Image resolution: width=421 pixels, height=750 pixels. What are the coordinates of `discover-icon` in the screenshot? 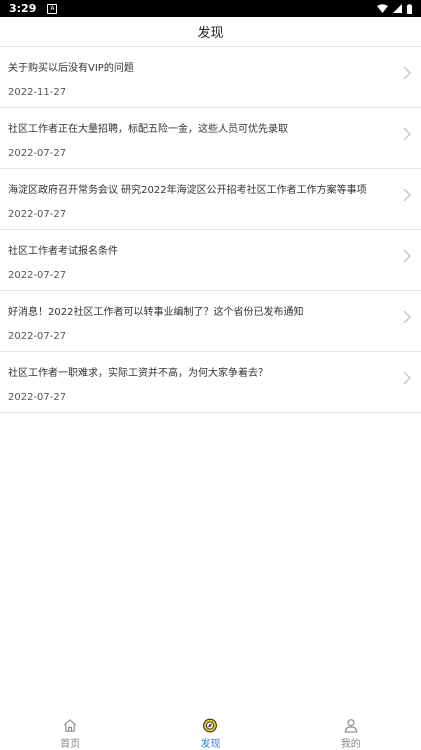 It's located at (210, 725).